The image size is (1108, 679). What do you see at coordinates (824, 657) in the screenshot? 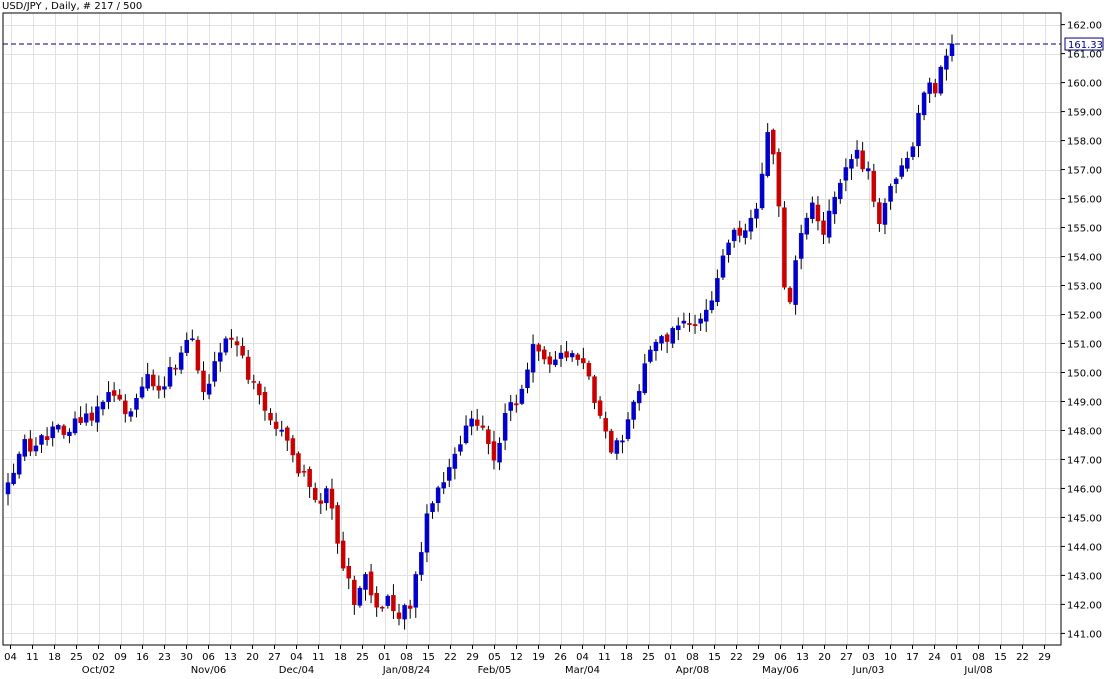
I see `x-day-label: 20` at bounding box center [824, 657].